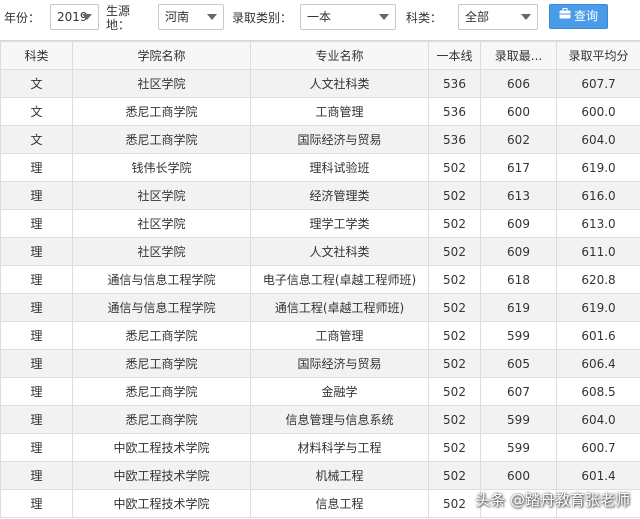  I want to click on column-header-major: 专业名称, so click(340, 56).